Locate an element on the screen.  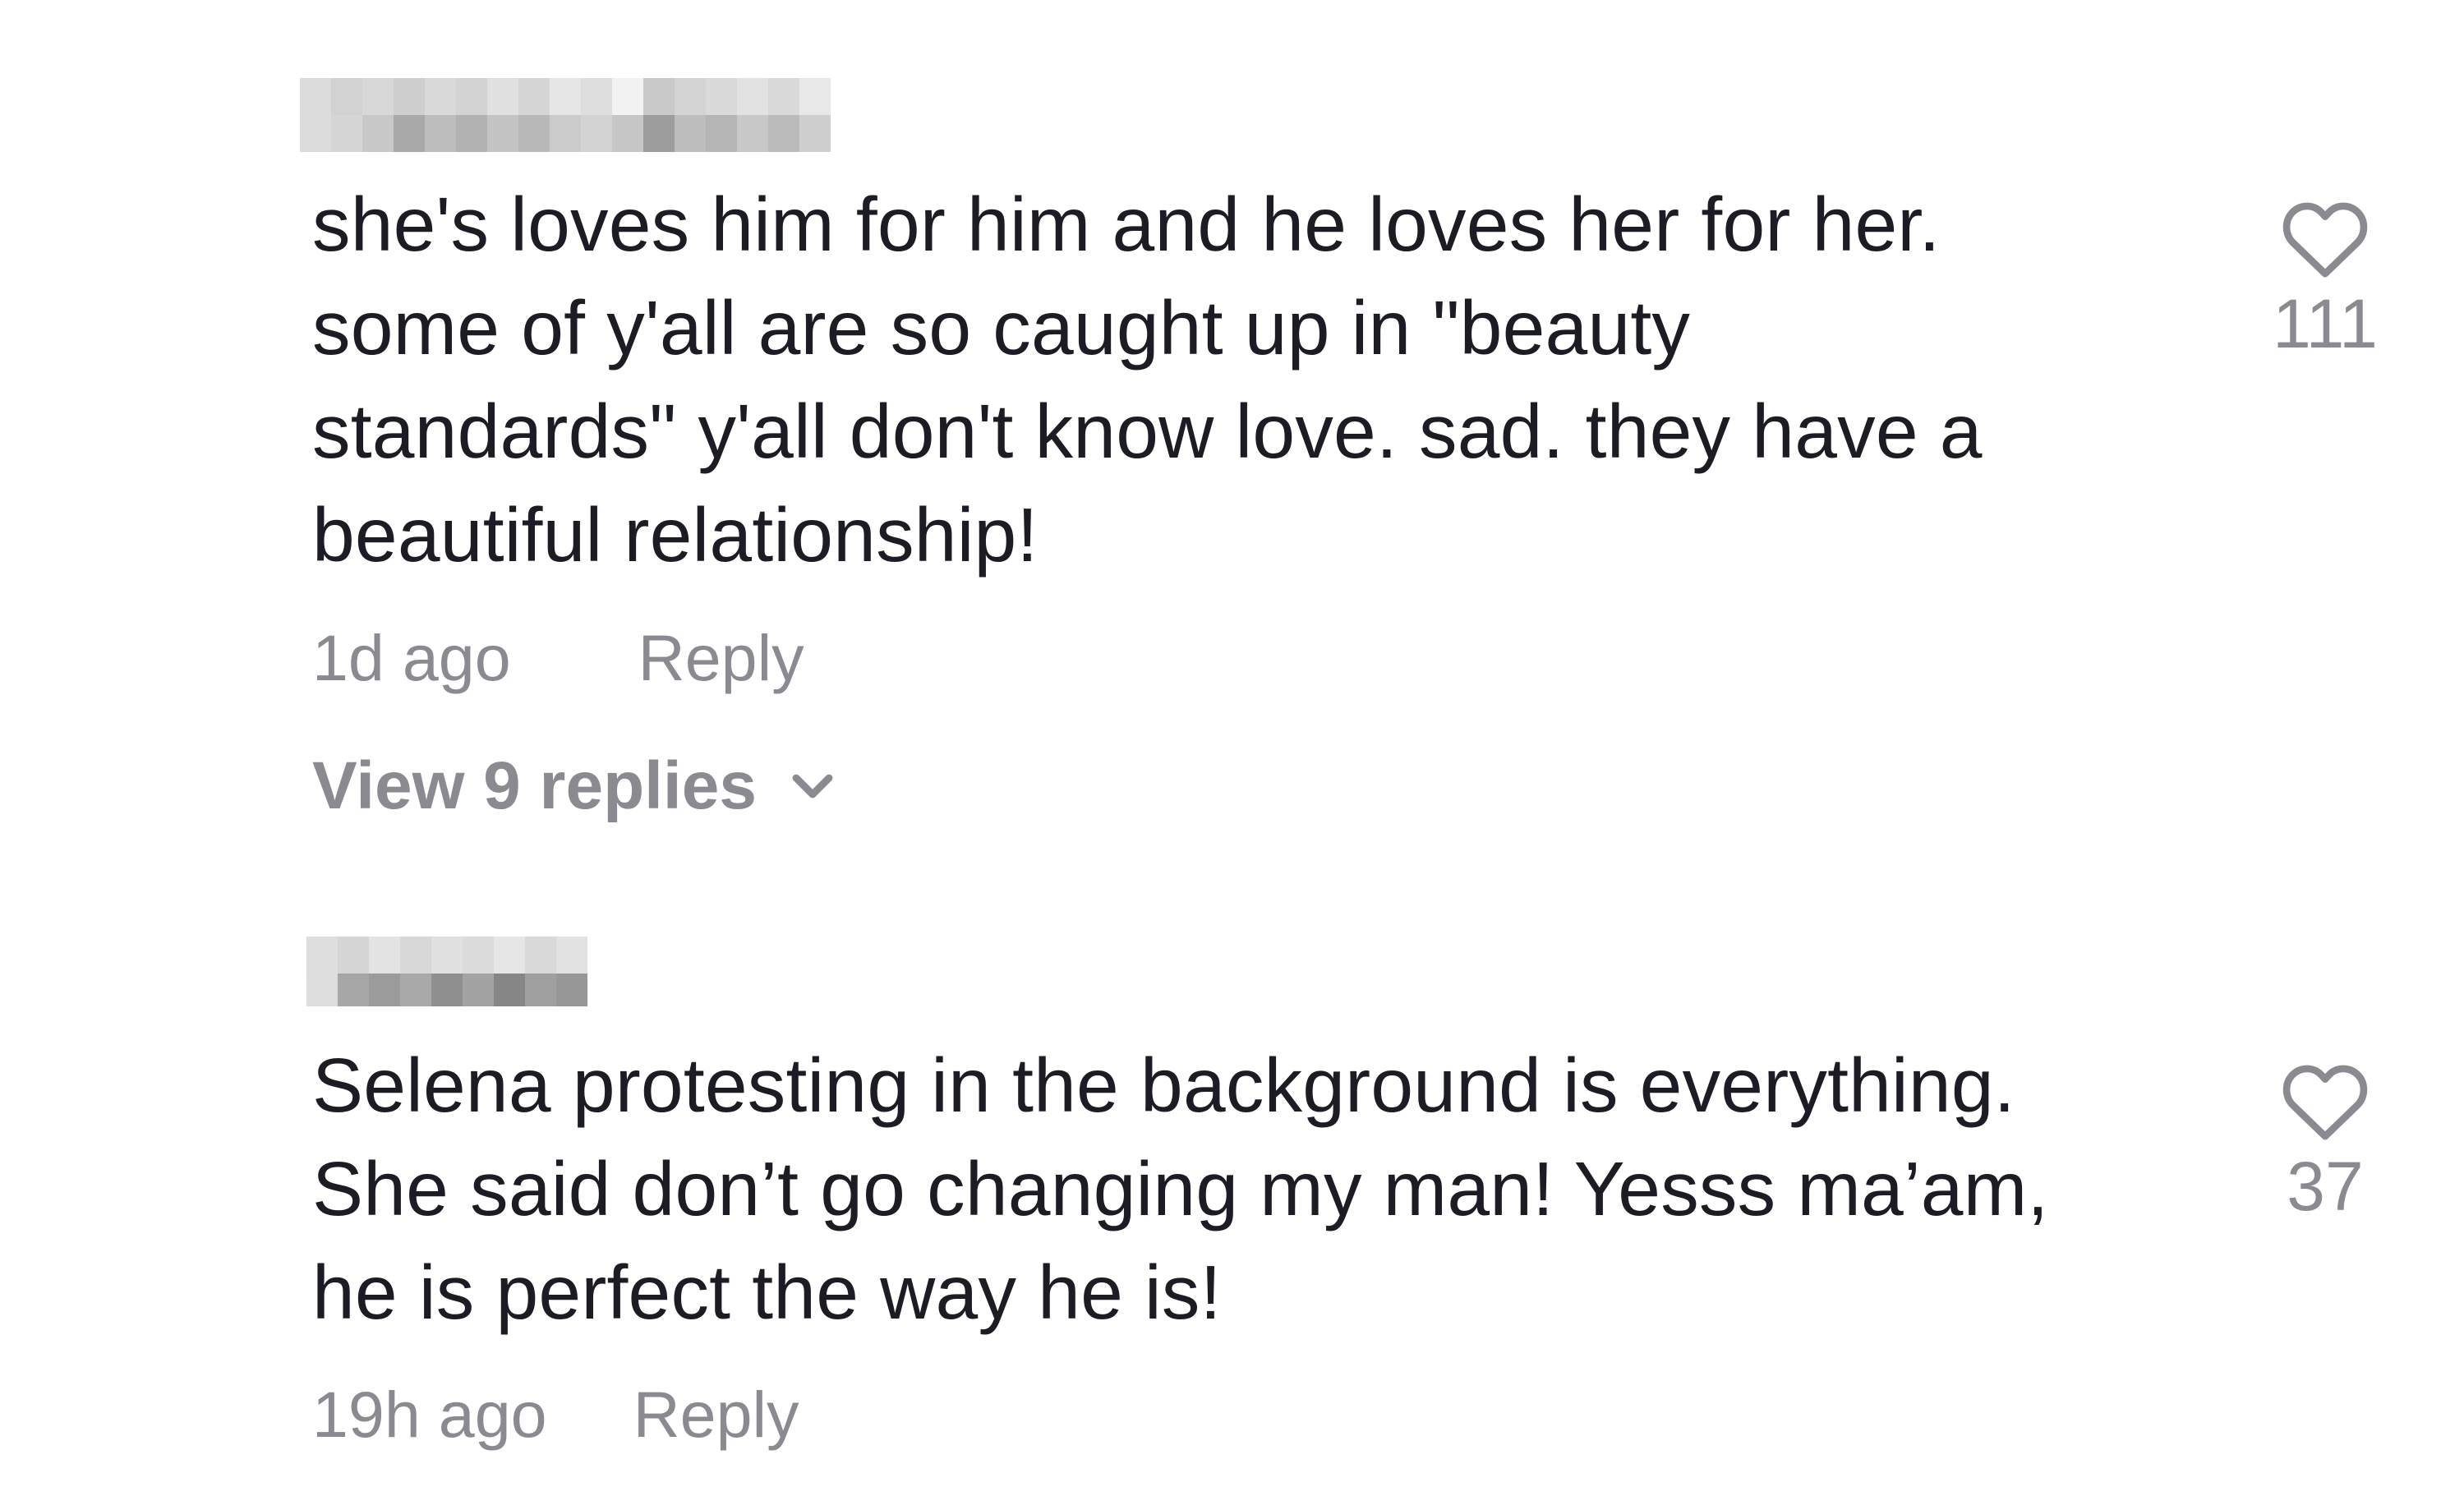
comment-timestamp: 1d ago is located at coordinates (411, 657).